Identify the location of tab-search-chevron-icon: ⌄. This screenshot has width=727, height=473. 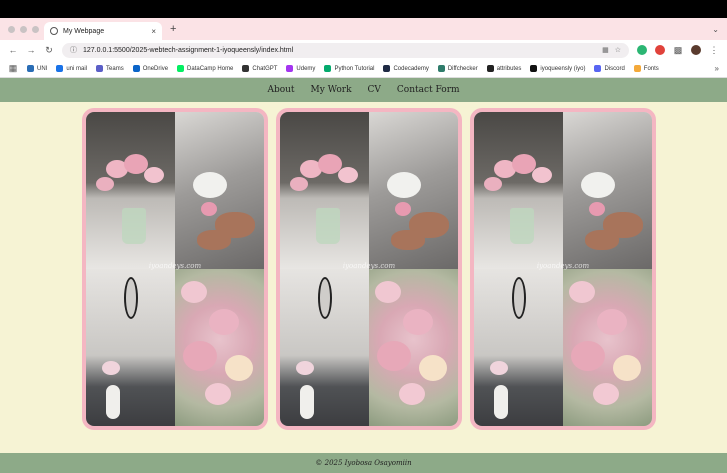
(715, 29).